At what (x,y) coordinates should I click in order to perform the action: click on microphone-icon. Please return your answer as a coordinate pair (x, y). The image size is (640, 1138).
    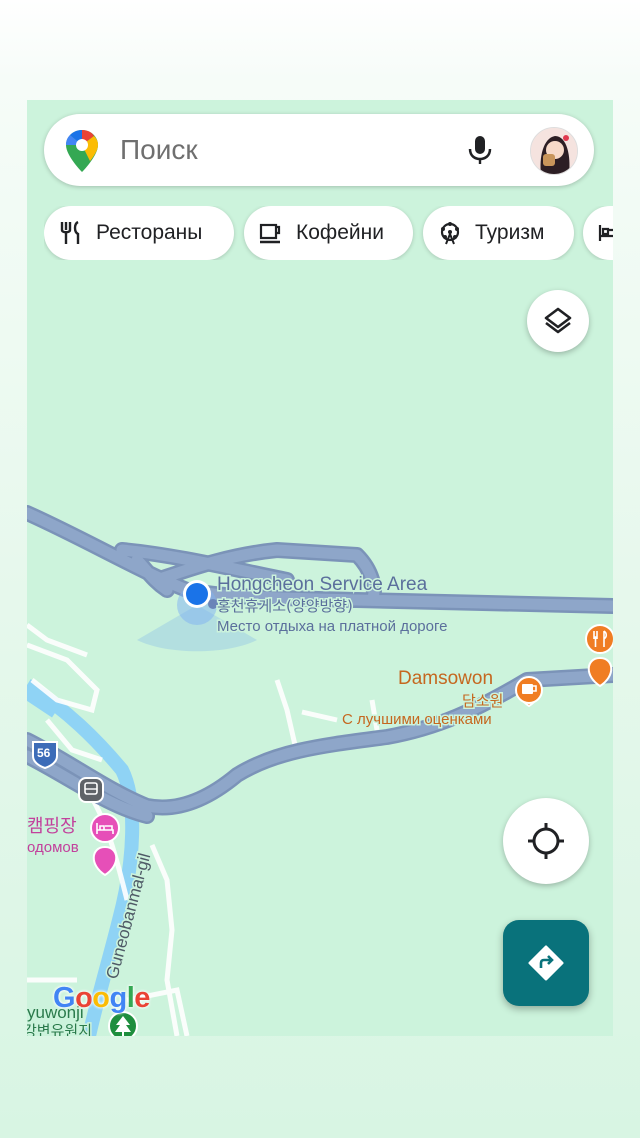
    Looking at the image, I should click on (480, 150).